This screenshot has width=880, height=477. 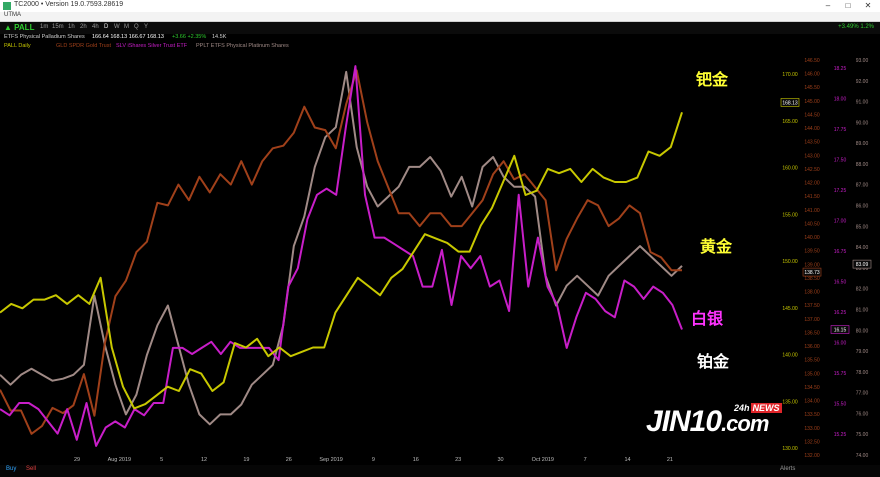 I want to click on y-tick-label-slv: 17.25, so click(x=840, y=191).